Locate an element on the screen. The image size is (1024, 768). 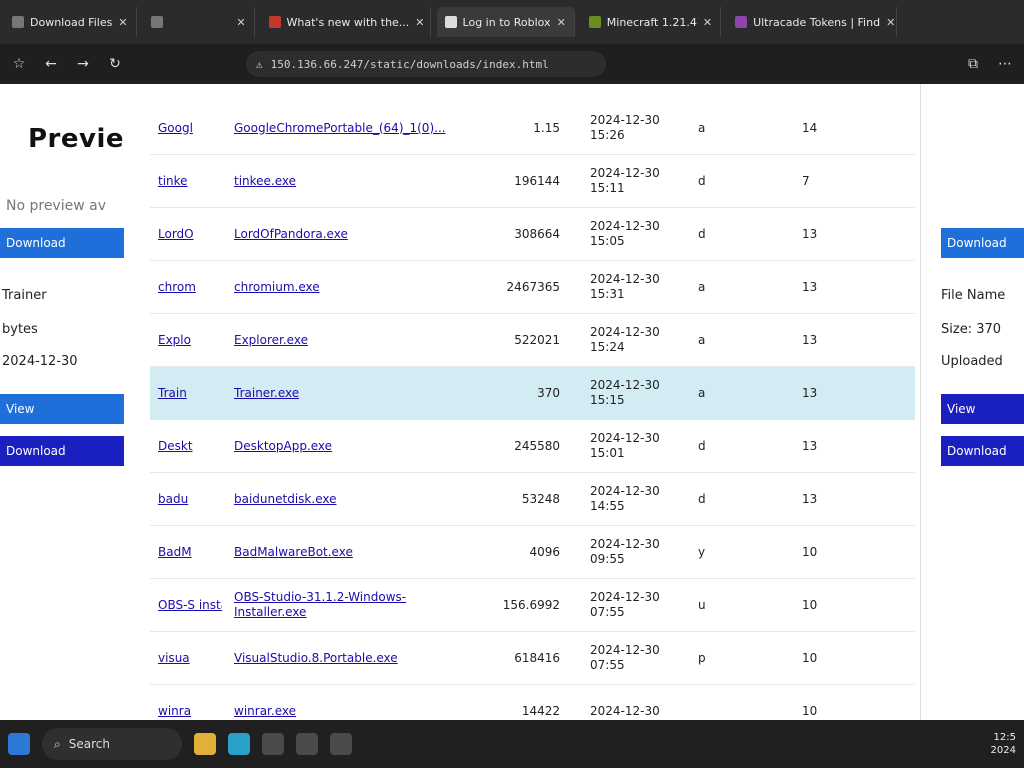
file-name-link: OBS-Studio-31.1.2-Windows-Installer.exe is located at coordinates (354, 605).